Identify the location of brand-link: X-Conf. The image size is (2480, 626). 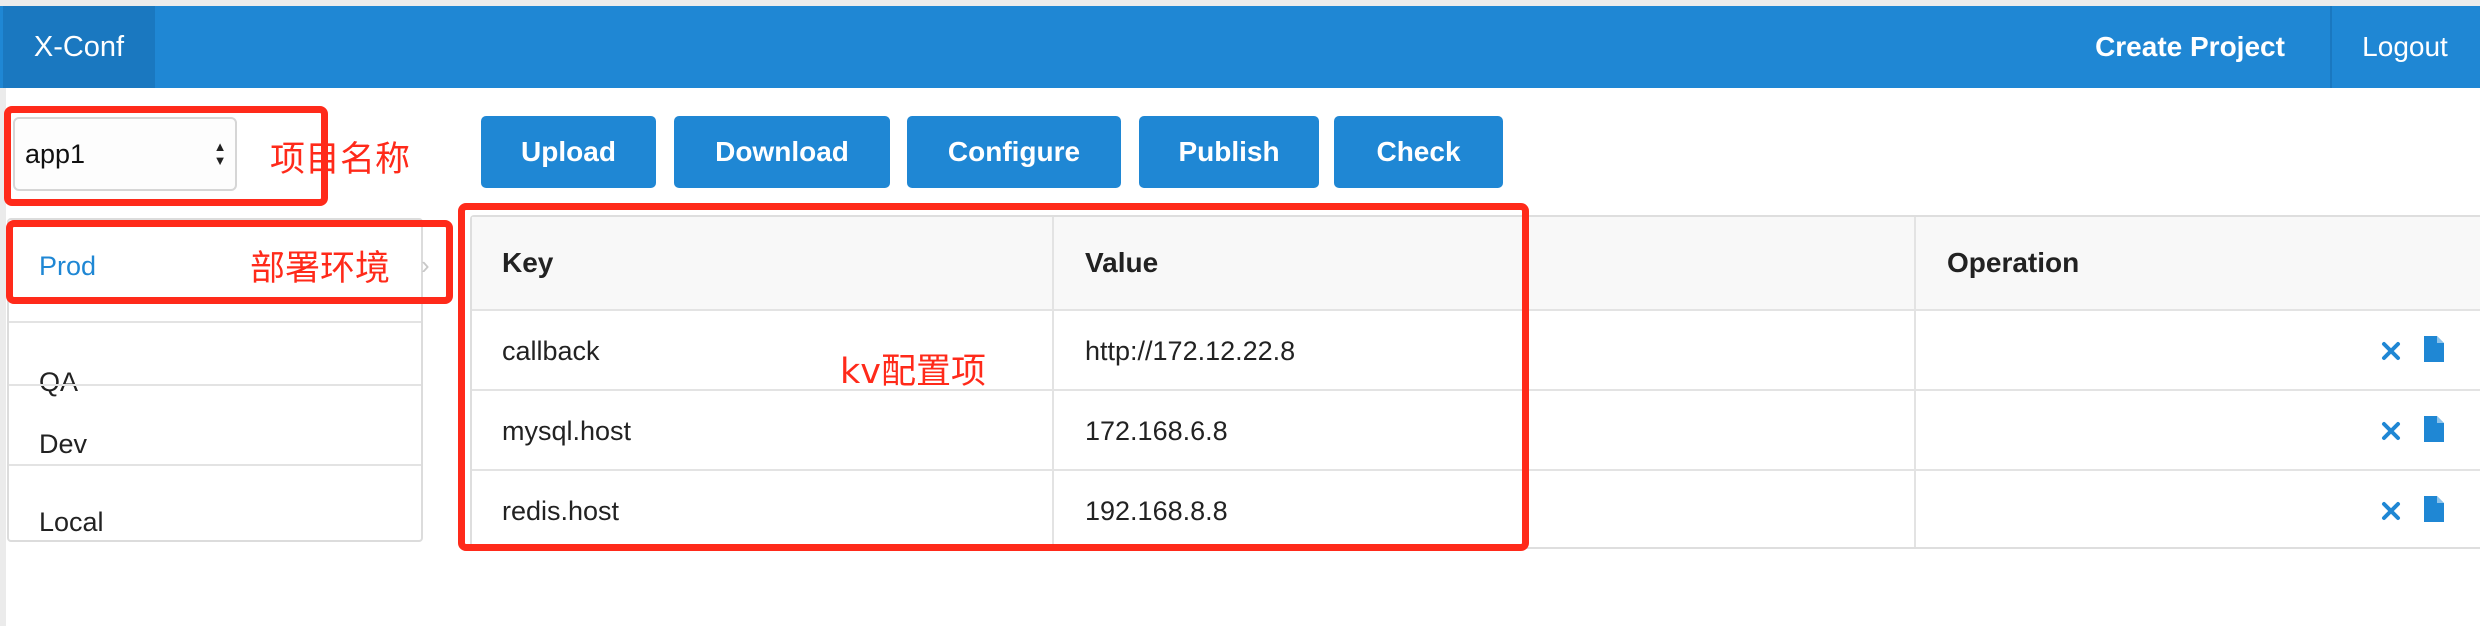
(79, 47).